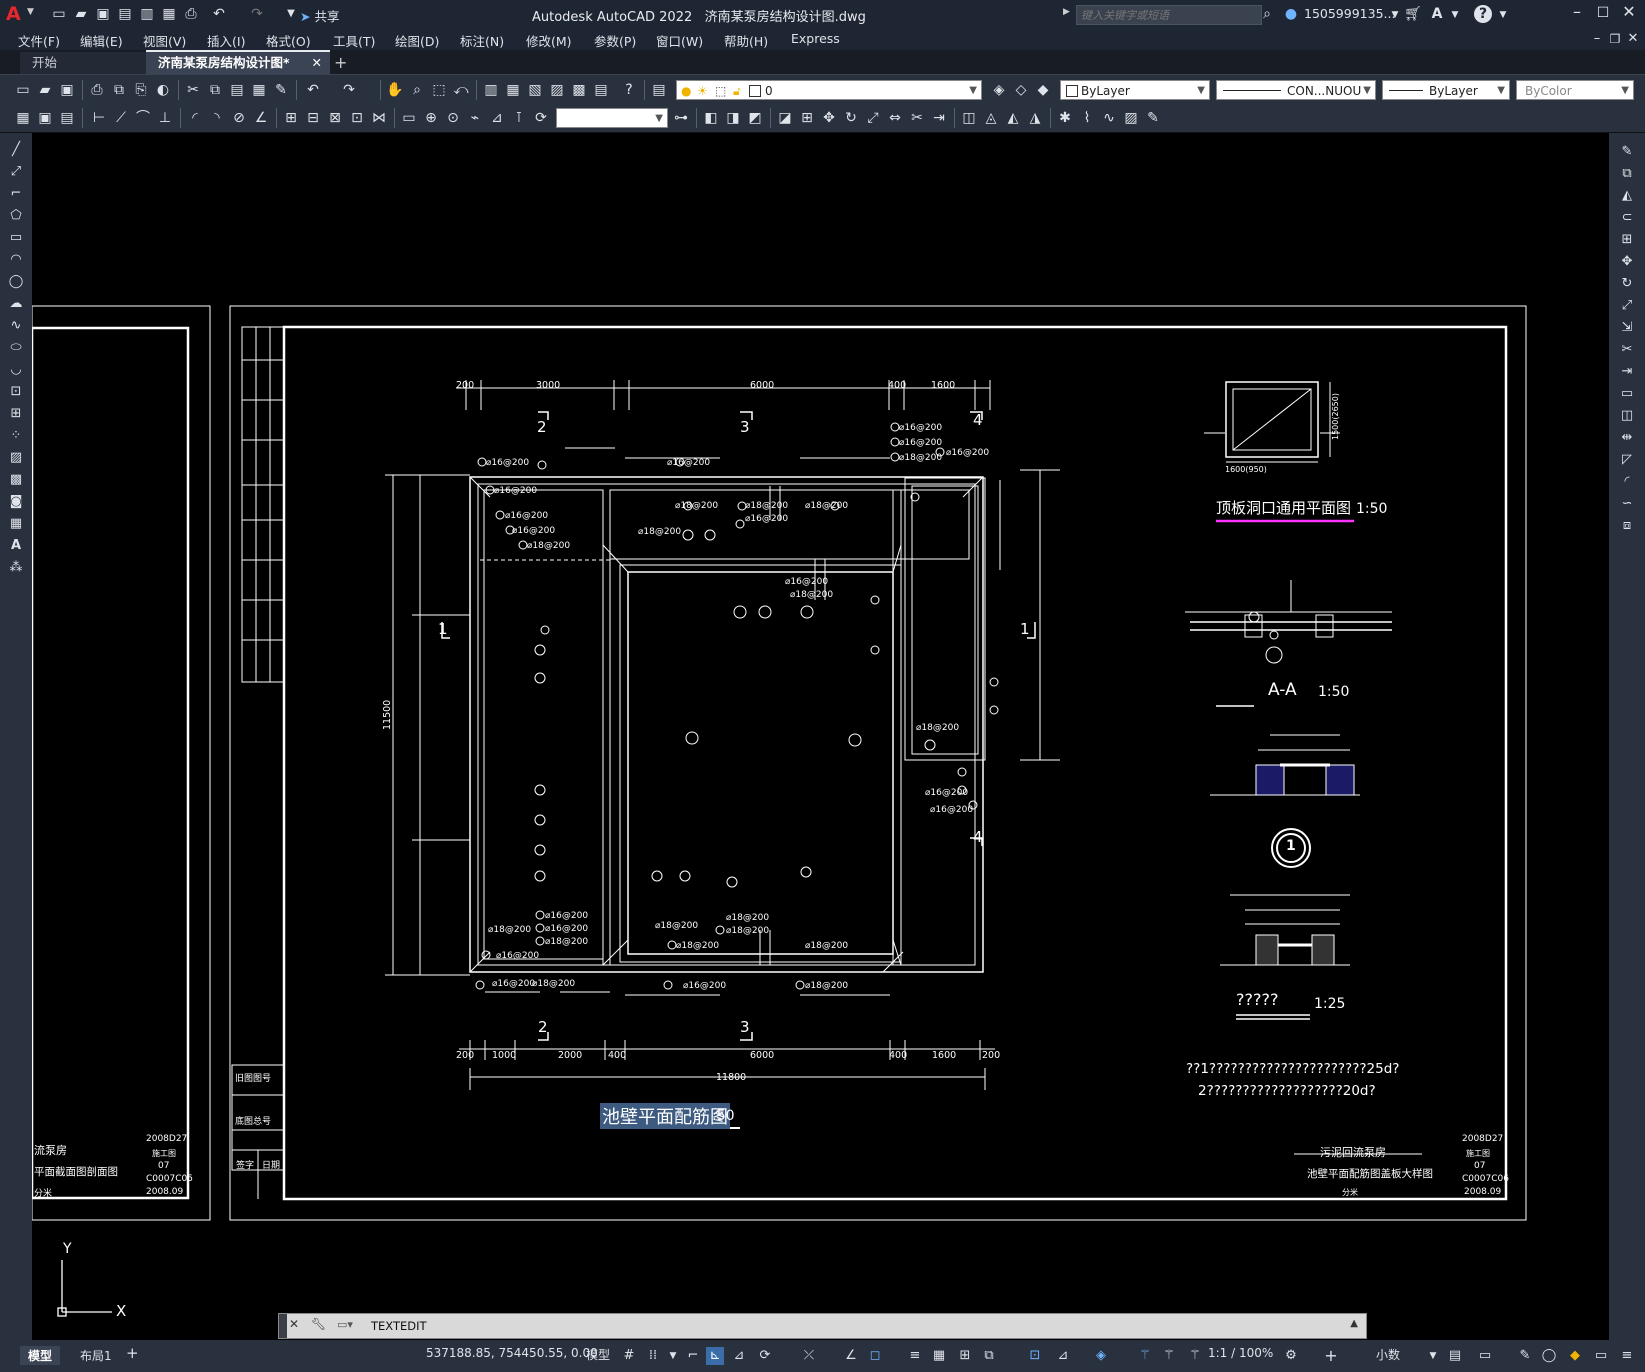 This screenshot has height=1372, width=1645. I want to click on open-file-icon: ▰, so click(81, 14).